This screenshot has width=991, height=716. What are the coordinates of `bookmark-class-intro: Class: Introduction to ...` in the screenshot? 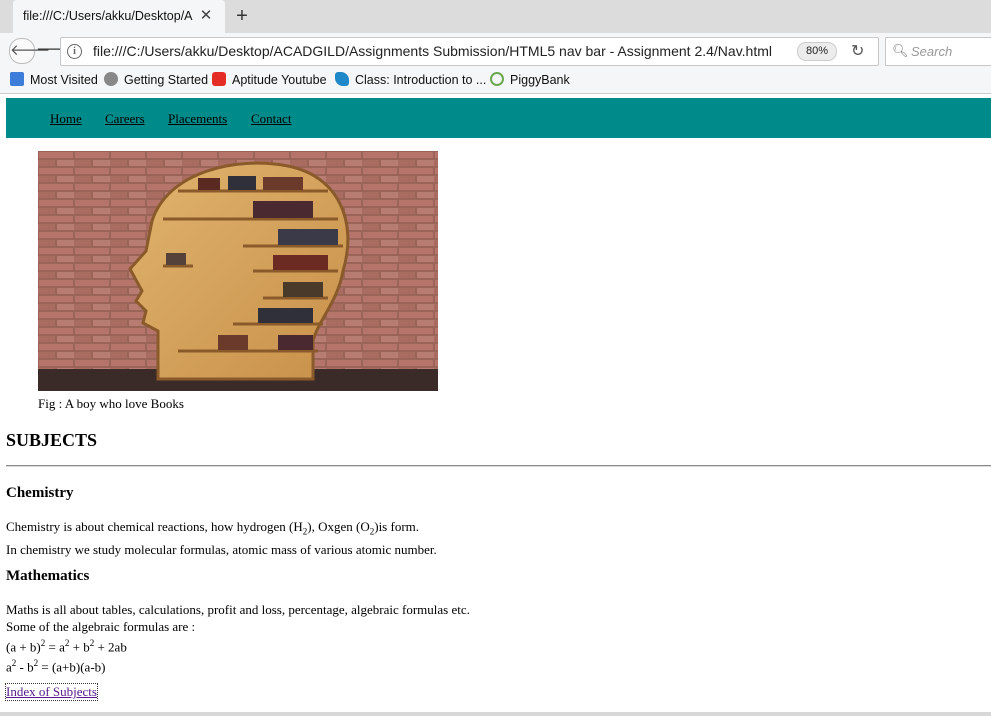 It's located at (410, 81).